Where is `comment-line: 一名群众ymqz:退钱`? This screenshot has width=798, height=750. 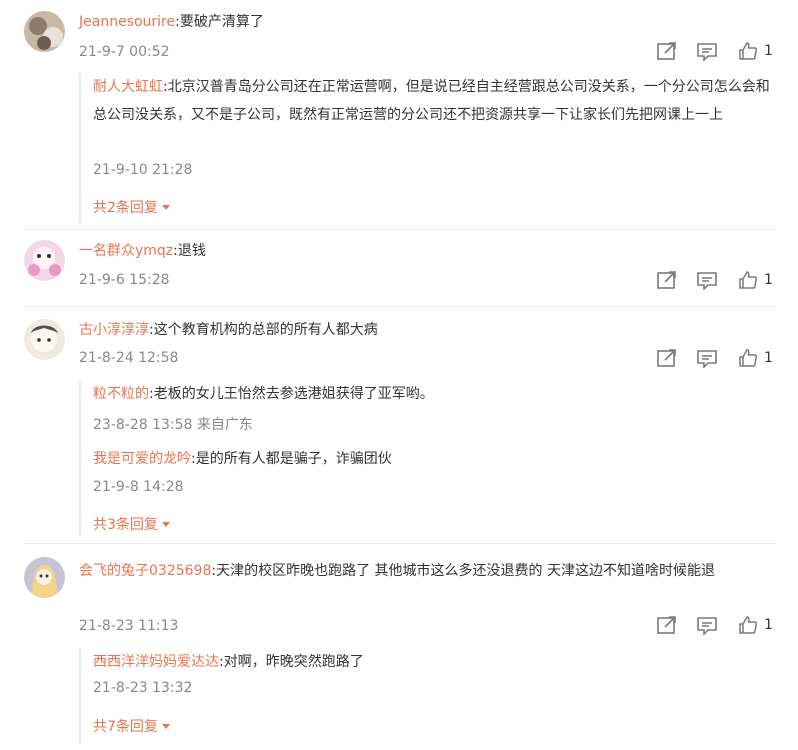 comment-line: 一名群众ymqz:退钱 is located at coordinates (142, 251).